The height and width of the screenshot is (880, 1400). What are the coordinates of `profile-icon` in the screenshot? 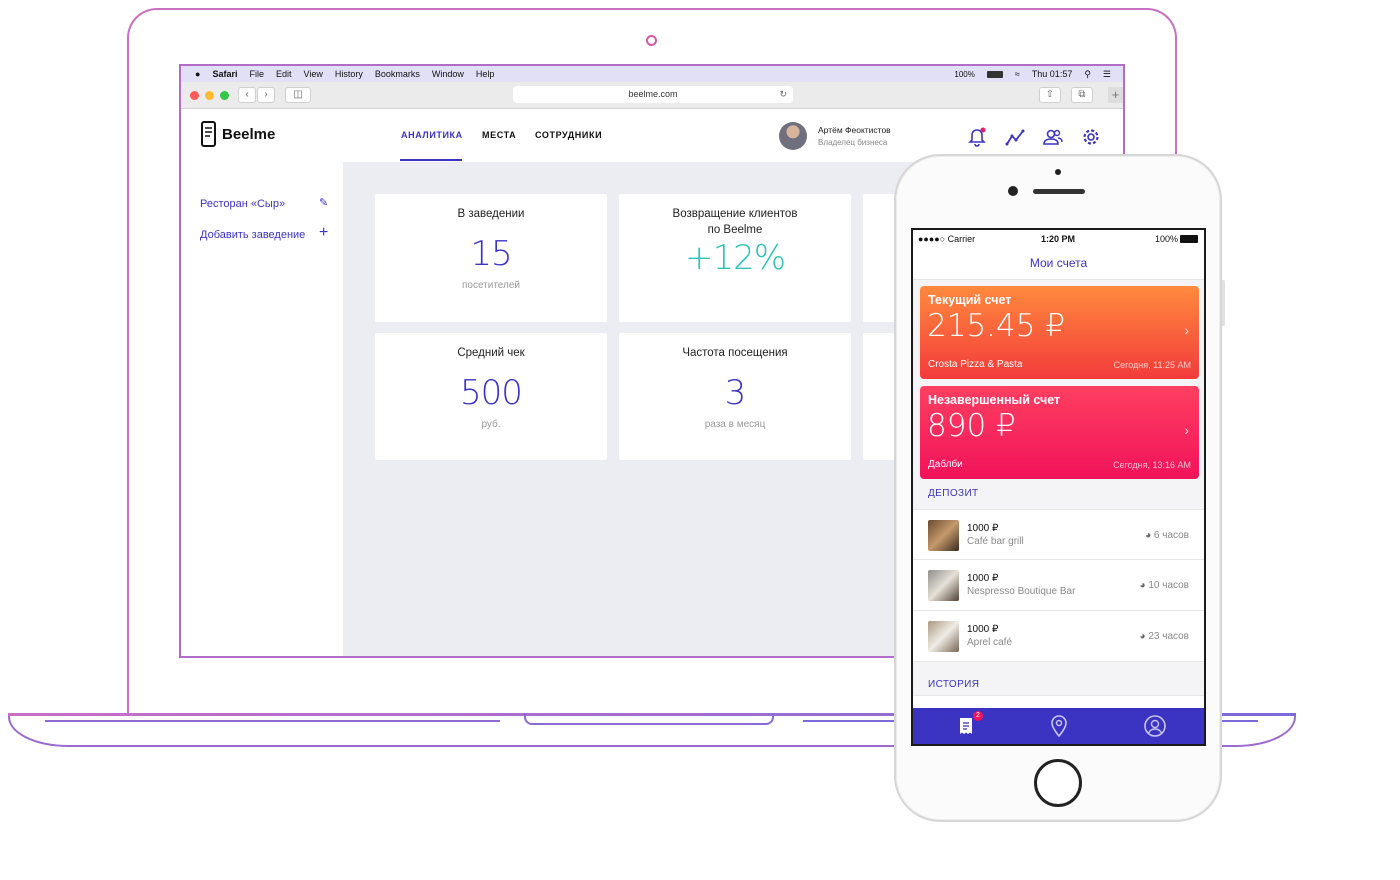 It's located at (1155, 726).